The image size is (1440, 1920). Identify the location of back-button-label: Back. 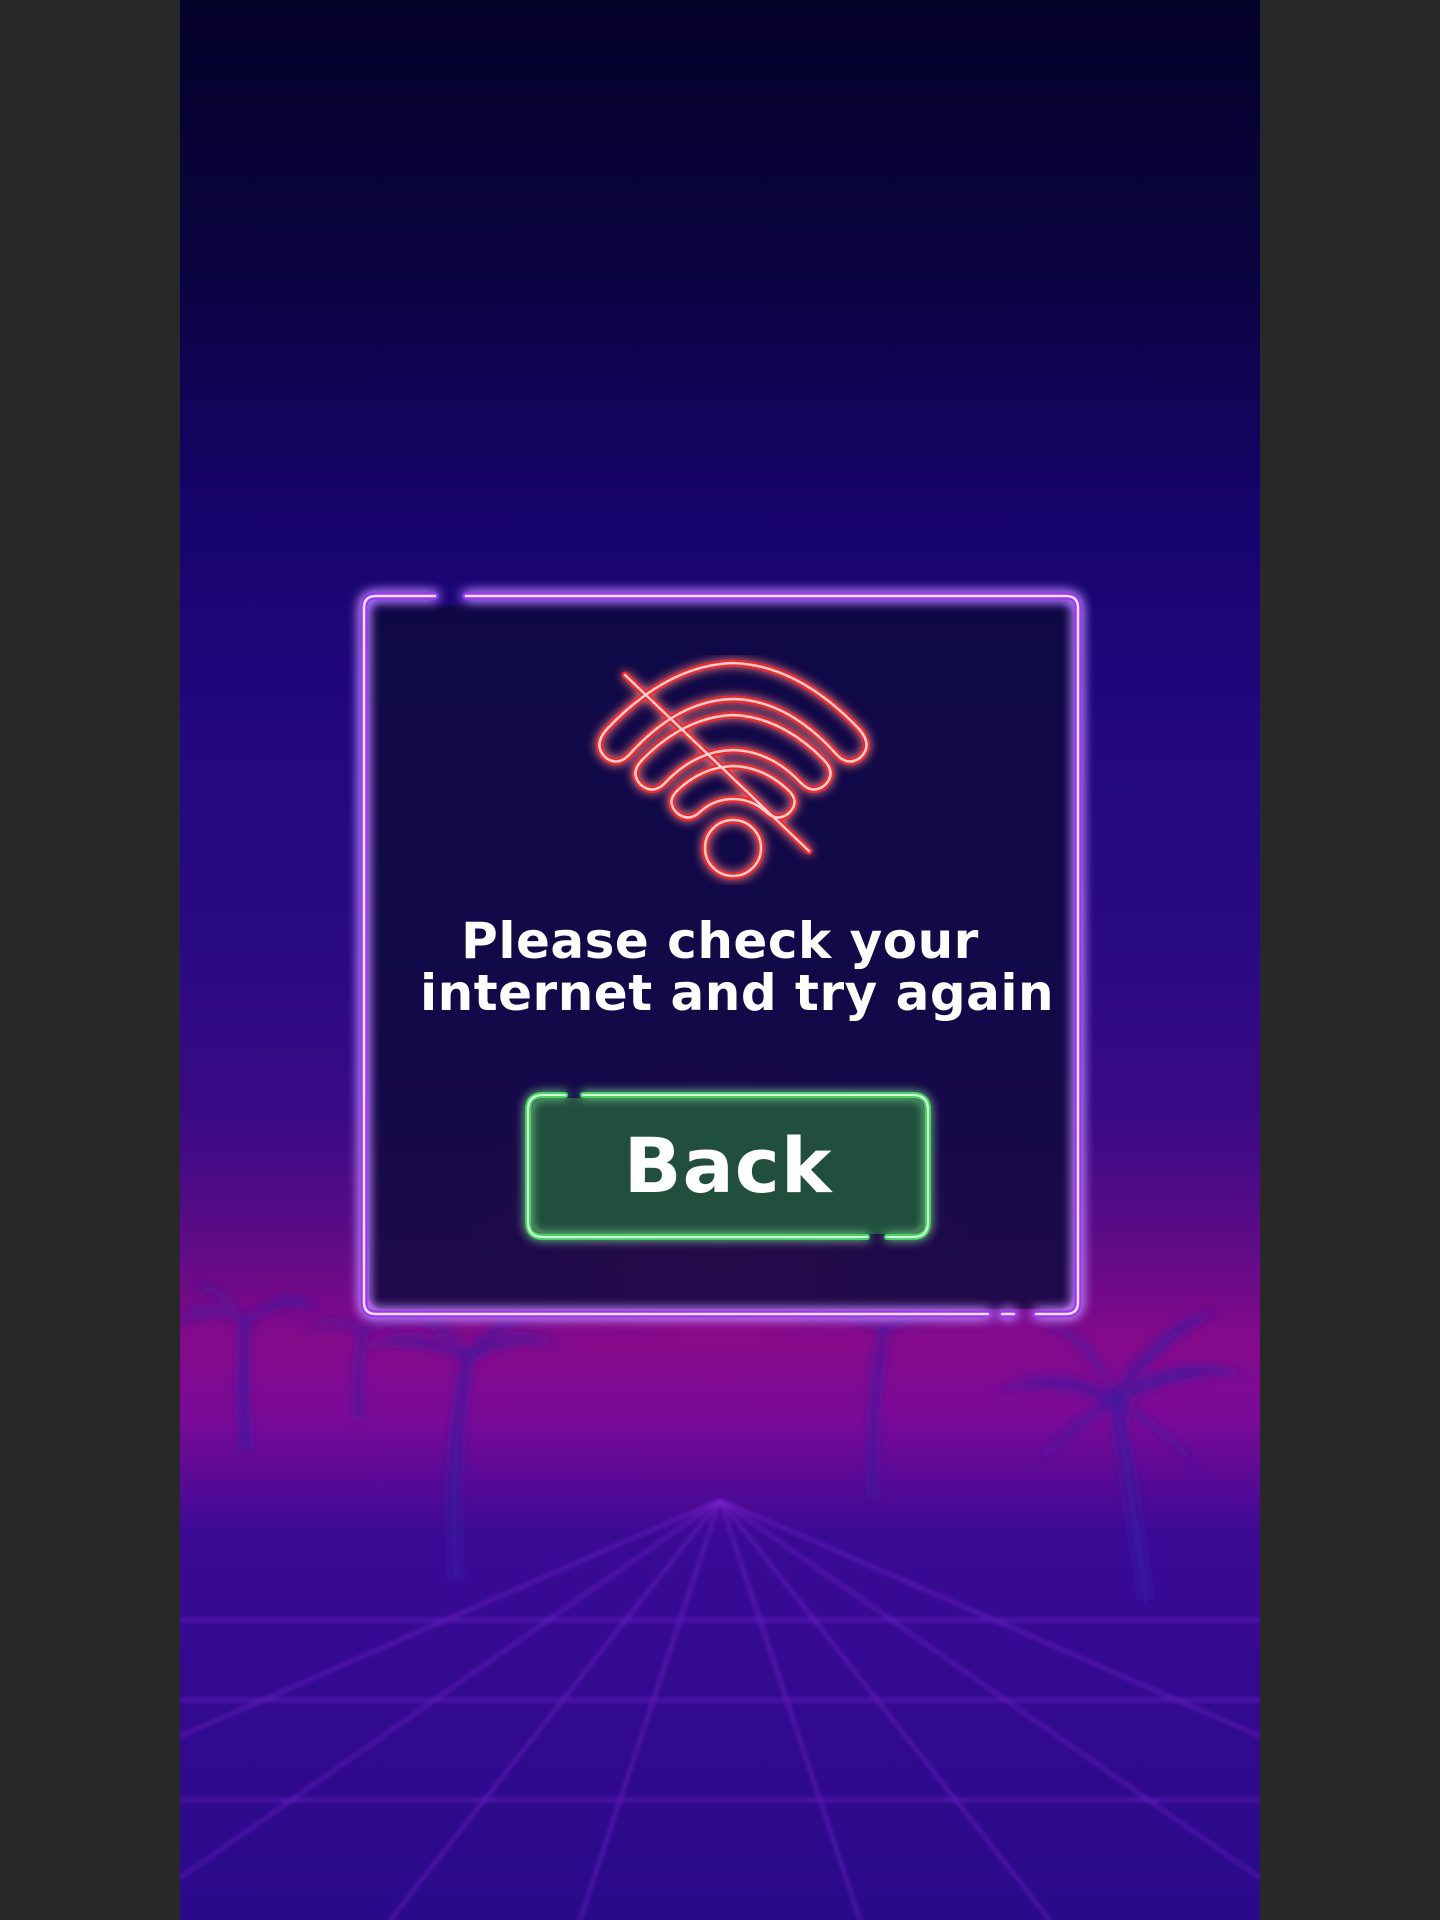
(728, 1165).